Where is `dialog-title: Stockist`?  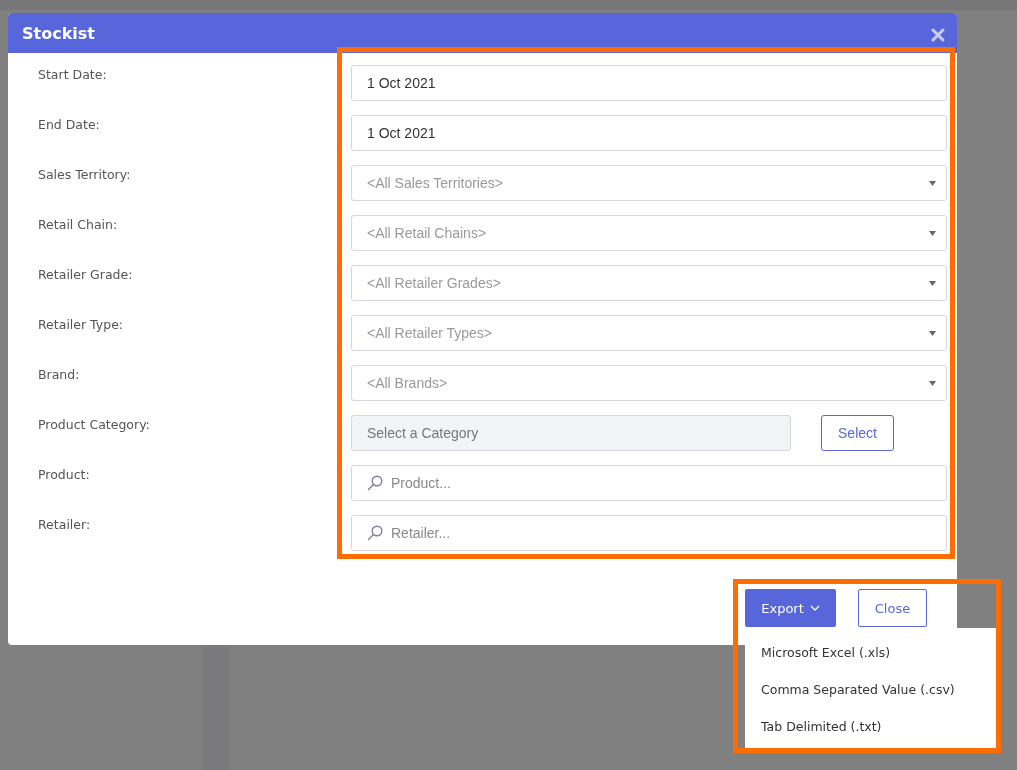
dialog-title: Stockist is located at coordinates (58, 33).